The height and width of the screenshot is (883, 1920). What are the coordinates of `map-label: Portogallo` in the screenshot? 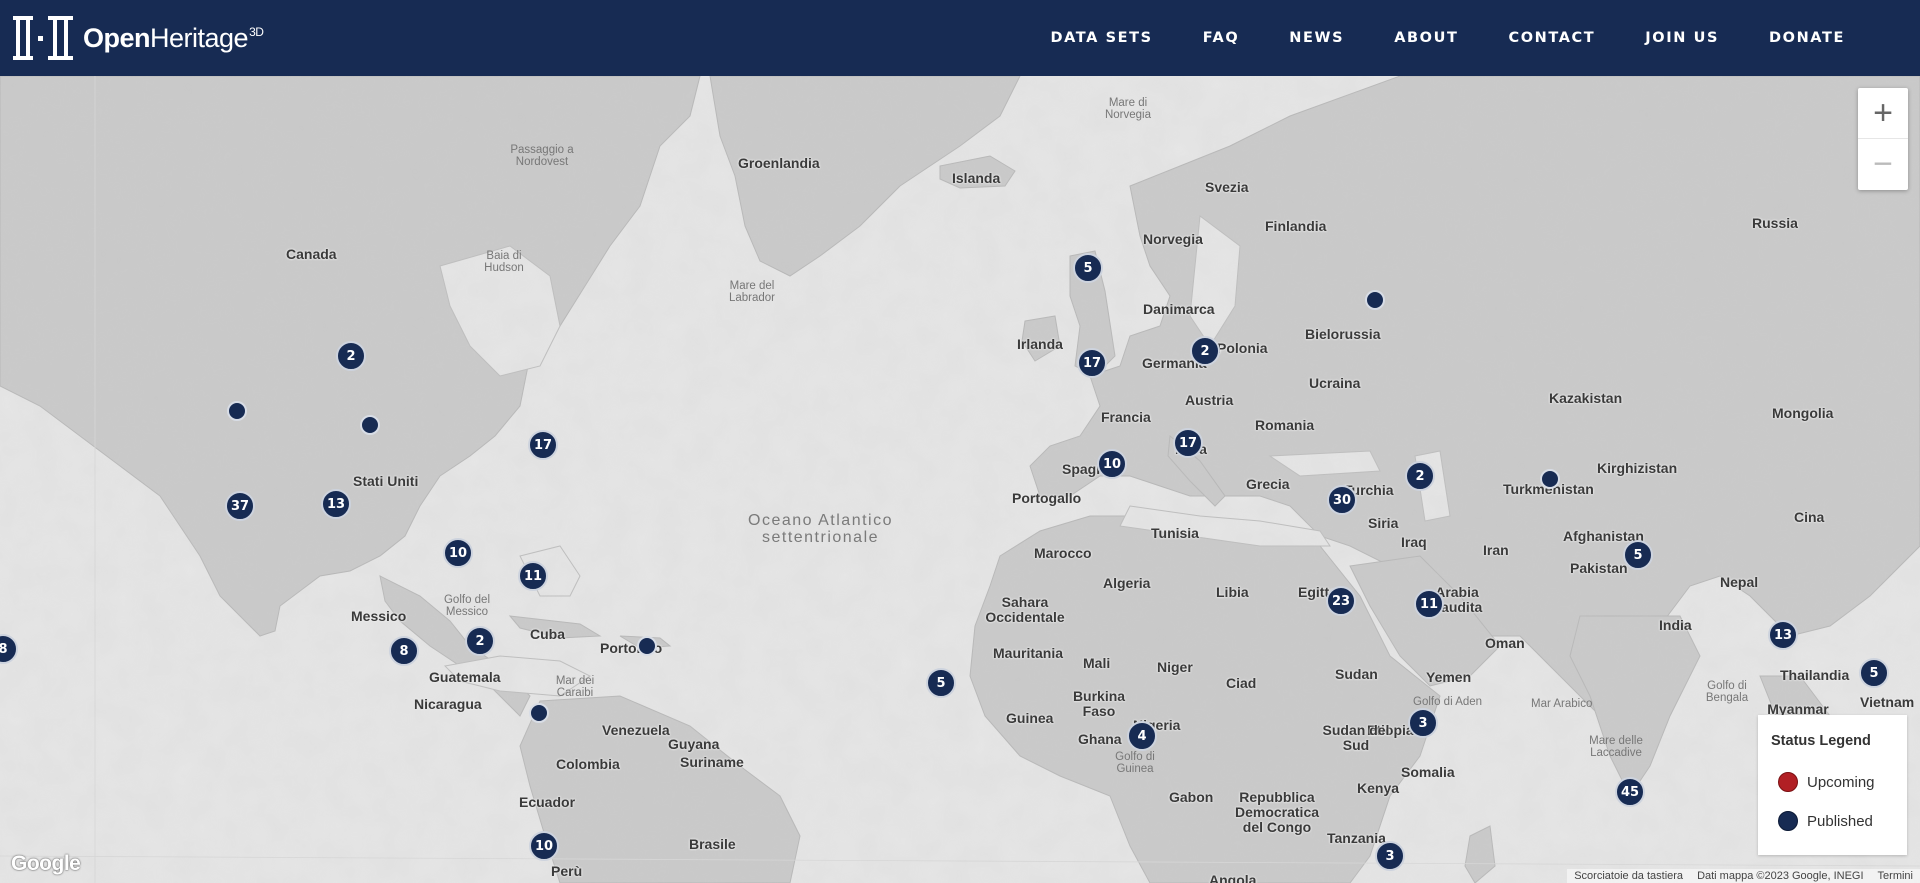 It's located at (1047, 498).